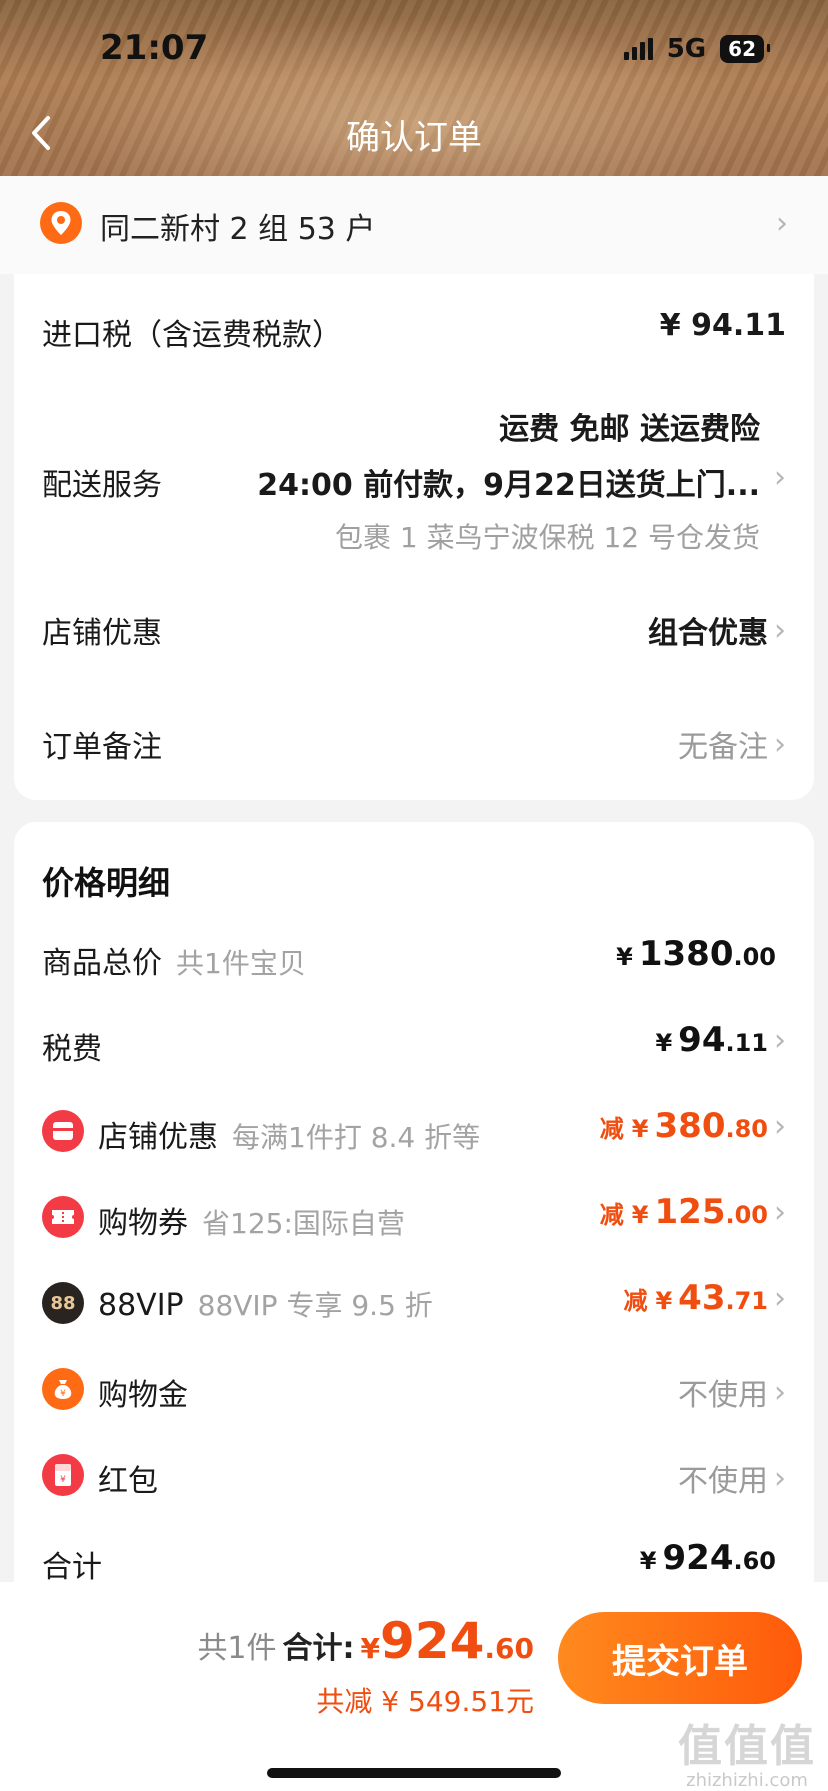 The width and height of the screenshot is (828, 1791). I want to click on total-price: ¥924.60, so click(708, 1558).